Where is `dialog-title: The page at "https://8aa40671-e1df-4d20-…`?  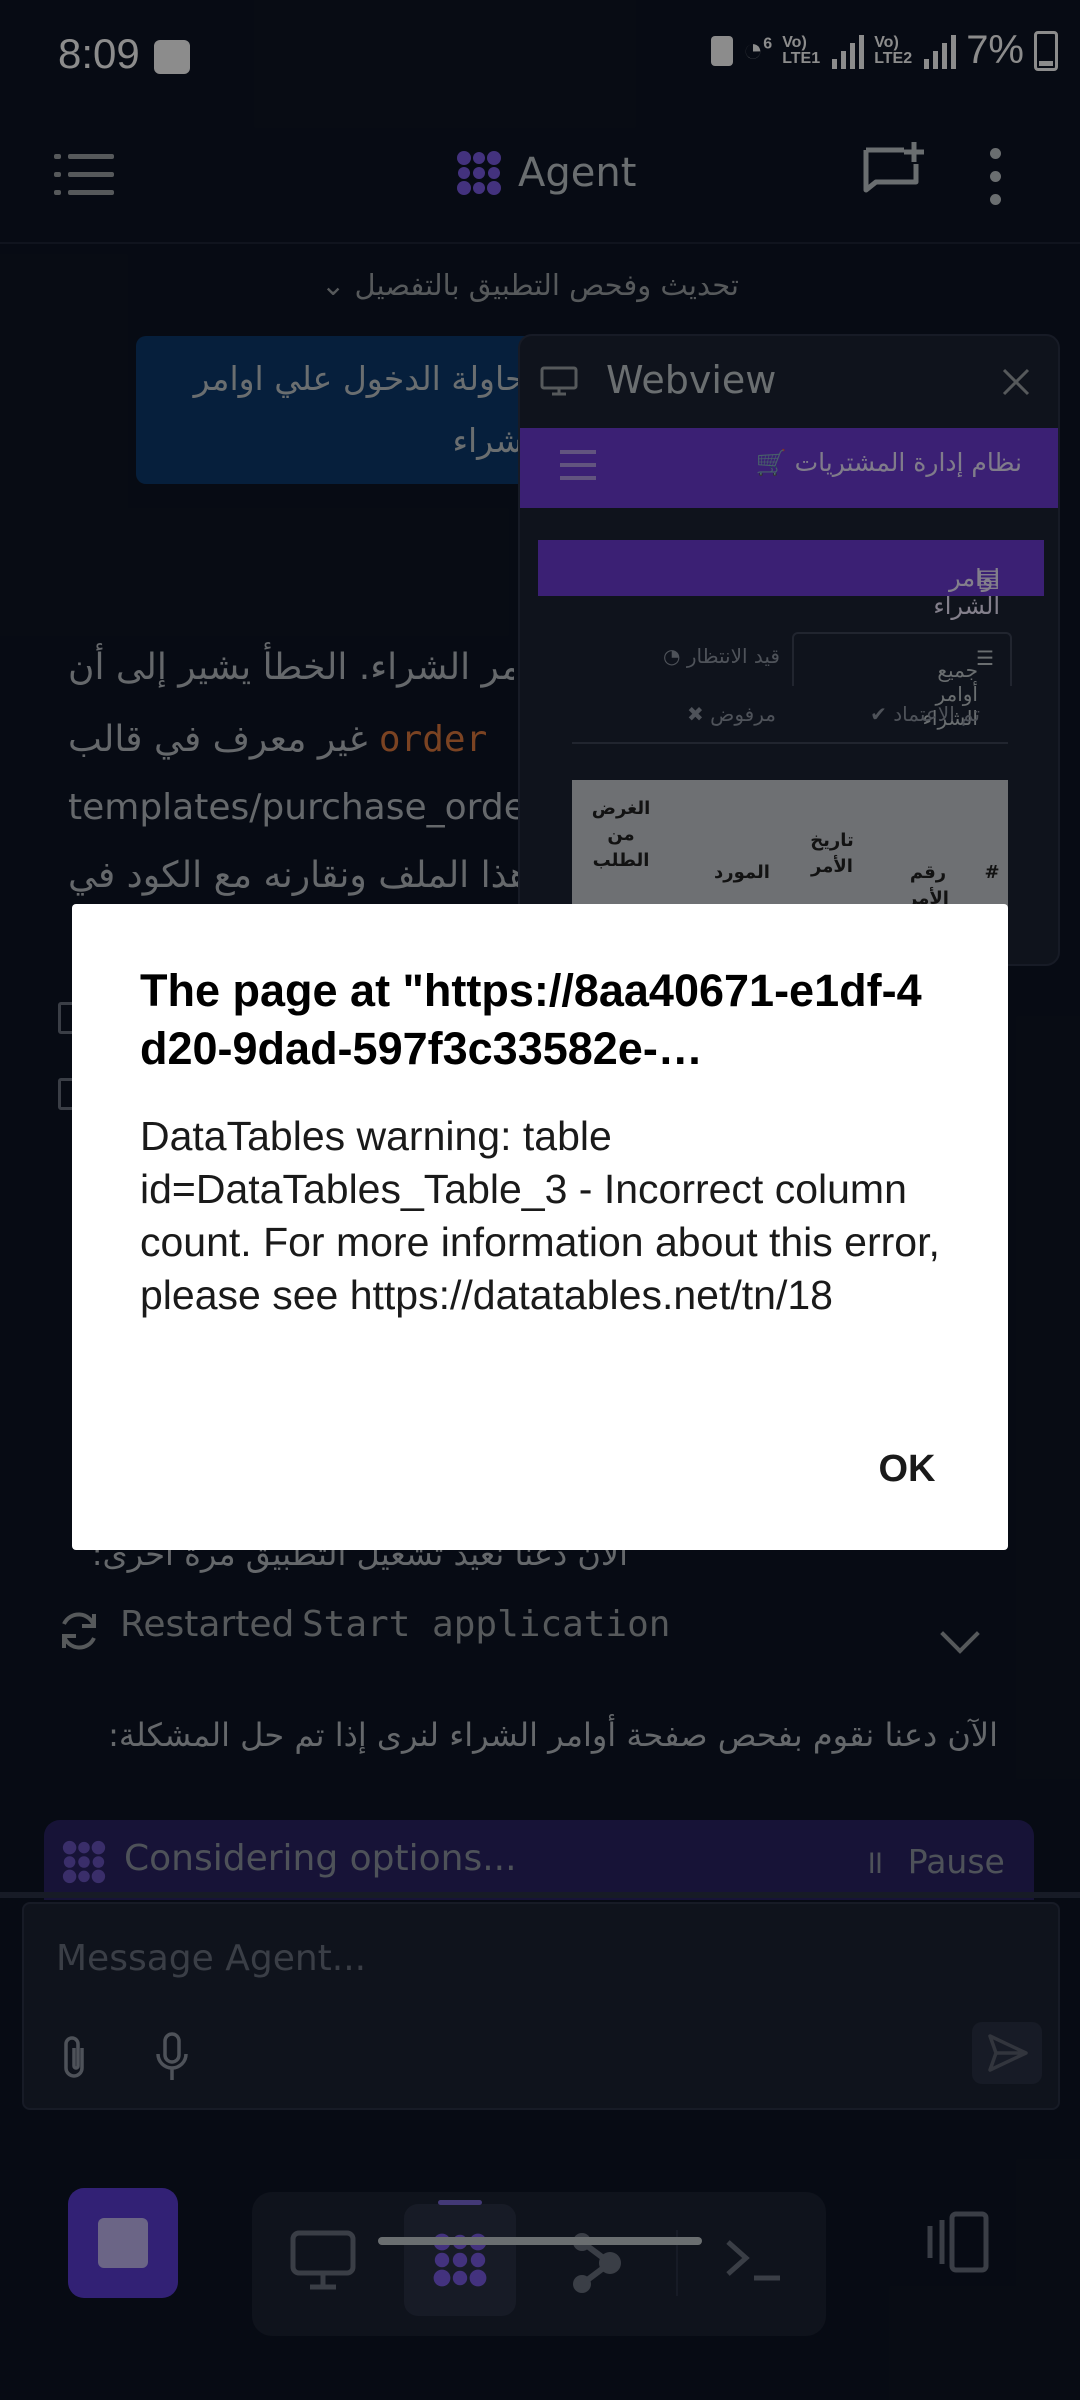
dialog-title: The page at "https://8aa40671-e1df-4d20-… is located at coordinates (531, 1019).